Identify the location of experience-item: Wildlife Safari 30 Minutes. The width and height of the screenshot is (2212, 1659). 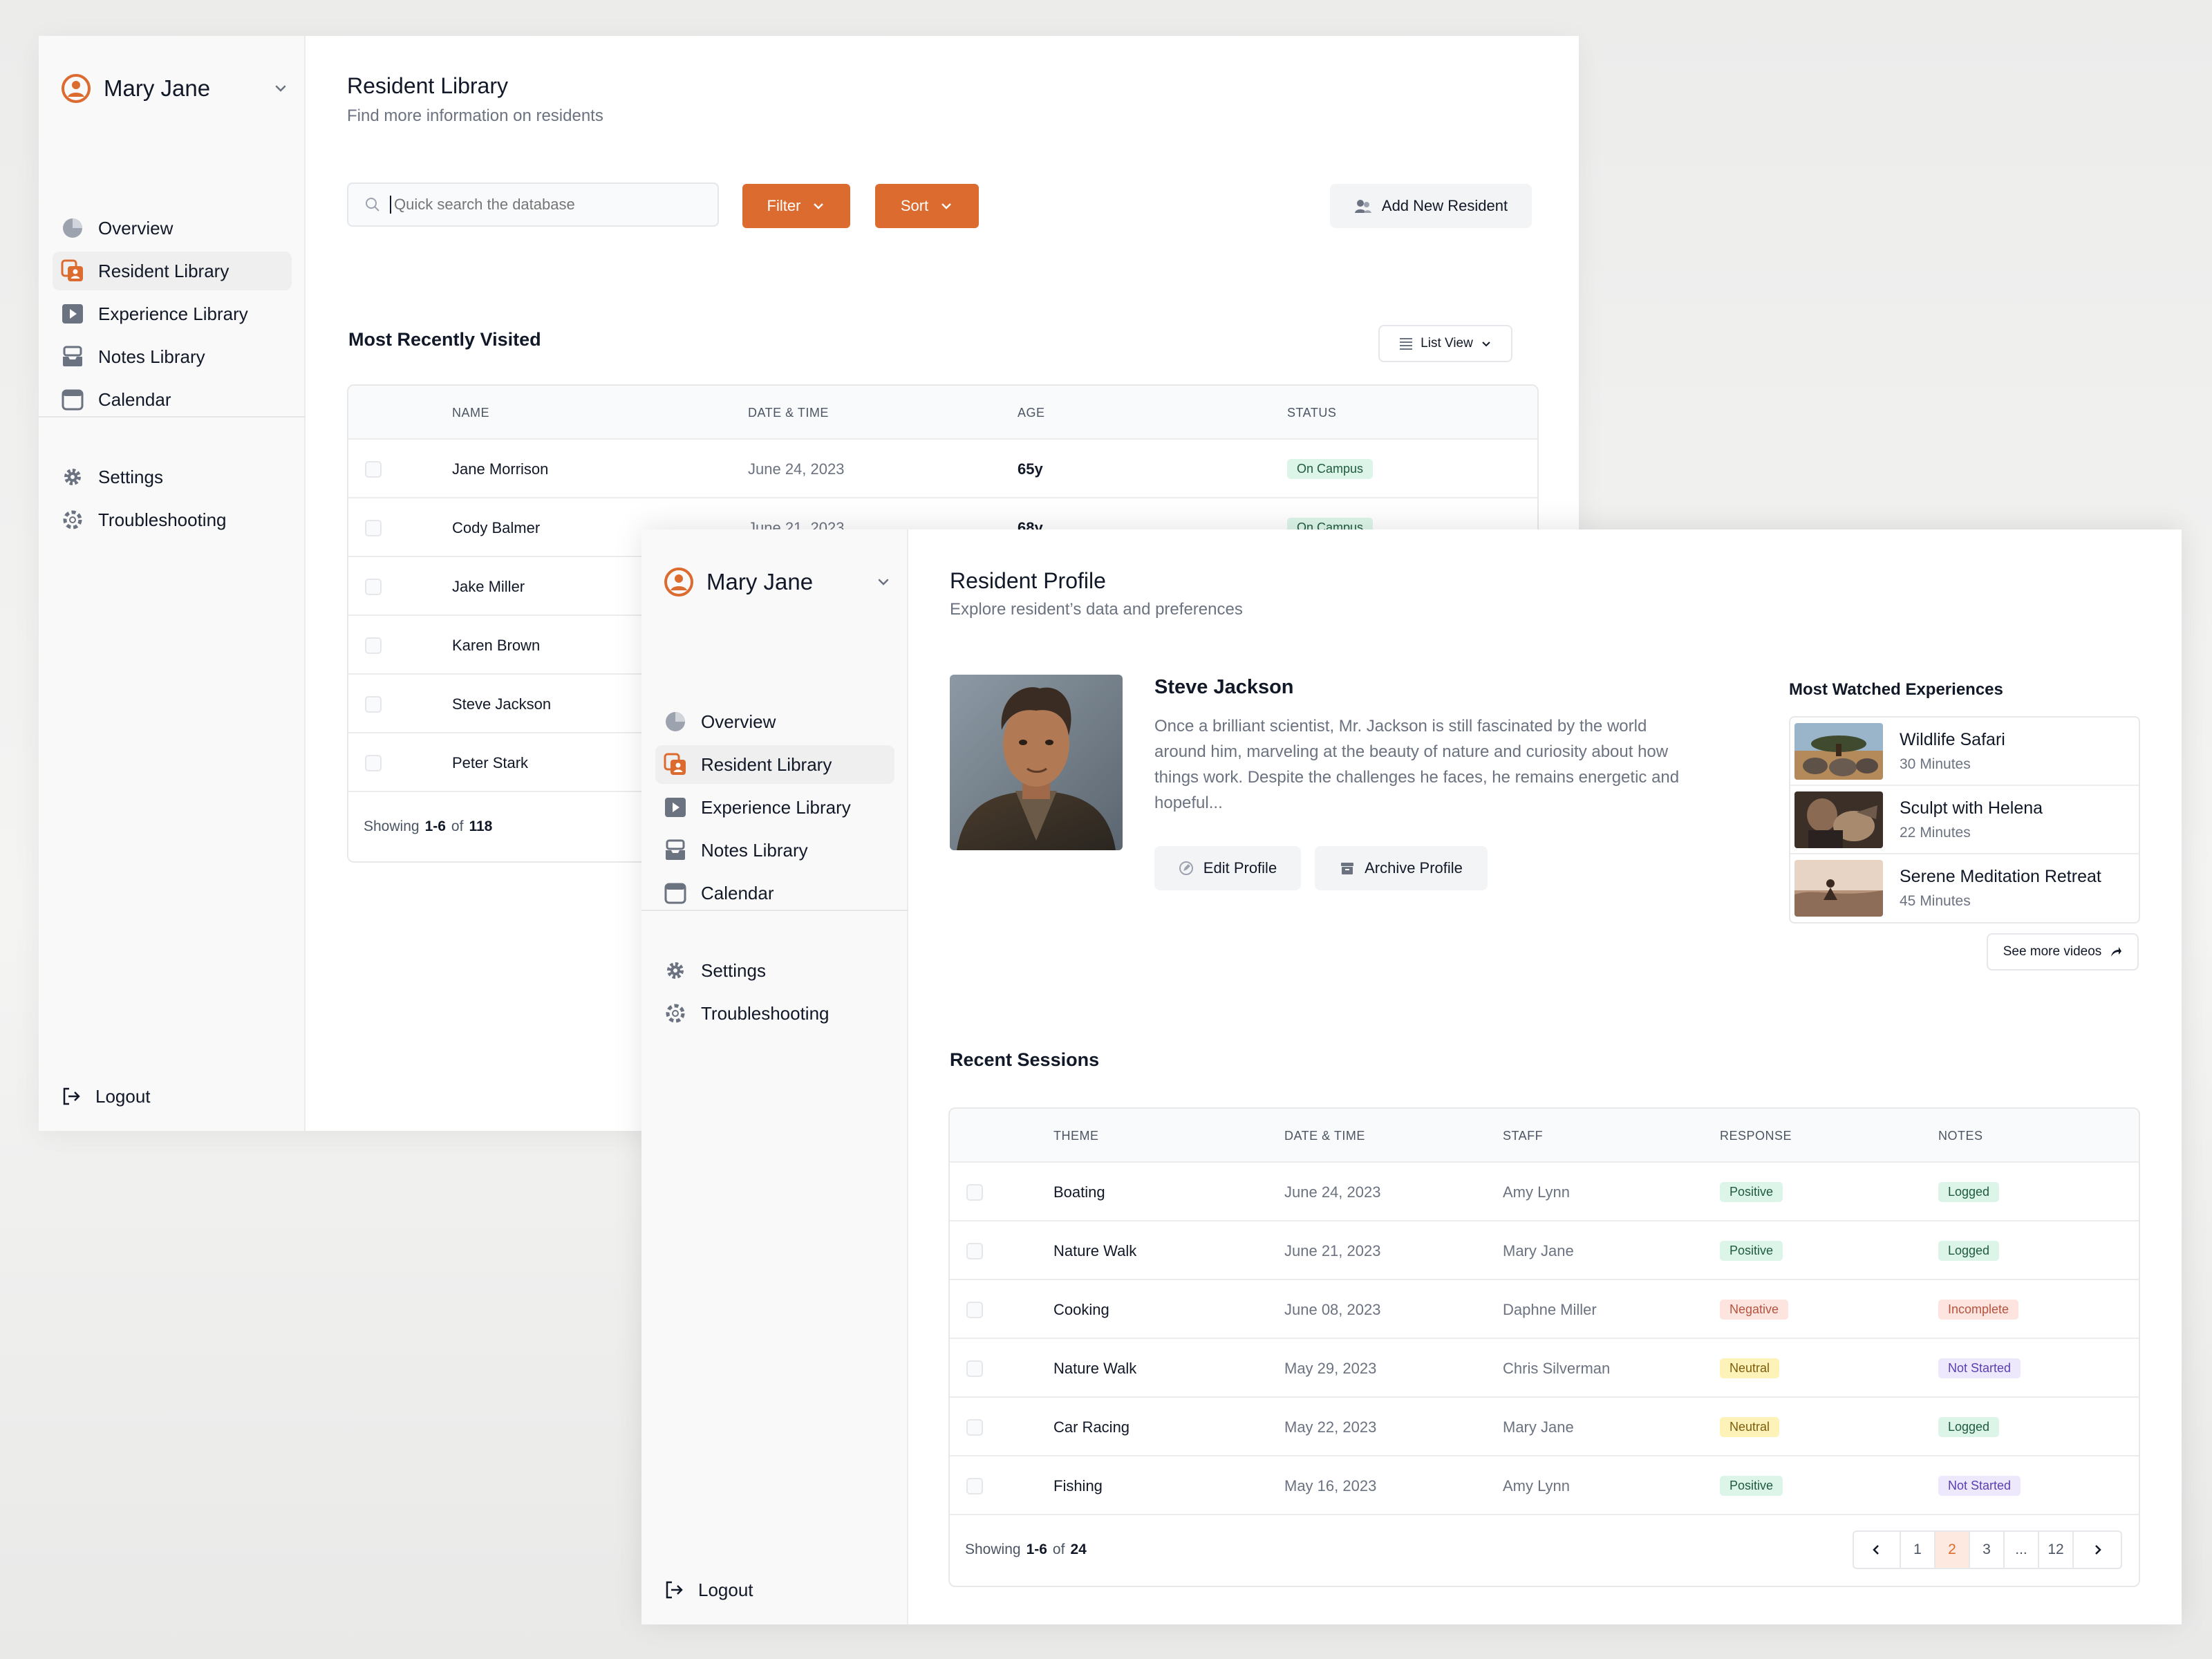
(1965, 752).